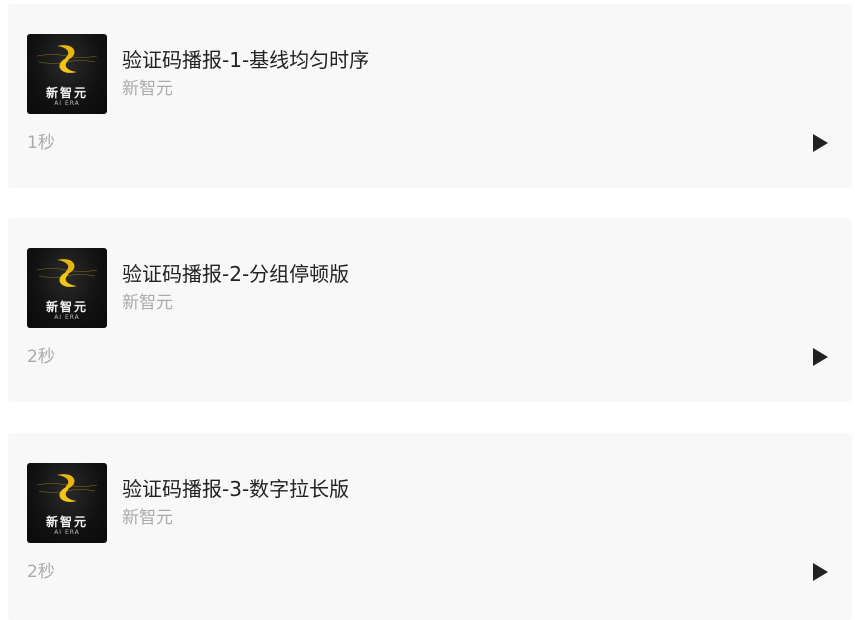 Image resolution: width=855 pixels, height=620 pixels. I want to click on track-title: 验证码播报-3-数字拉长版, so click(236, 489).